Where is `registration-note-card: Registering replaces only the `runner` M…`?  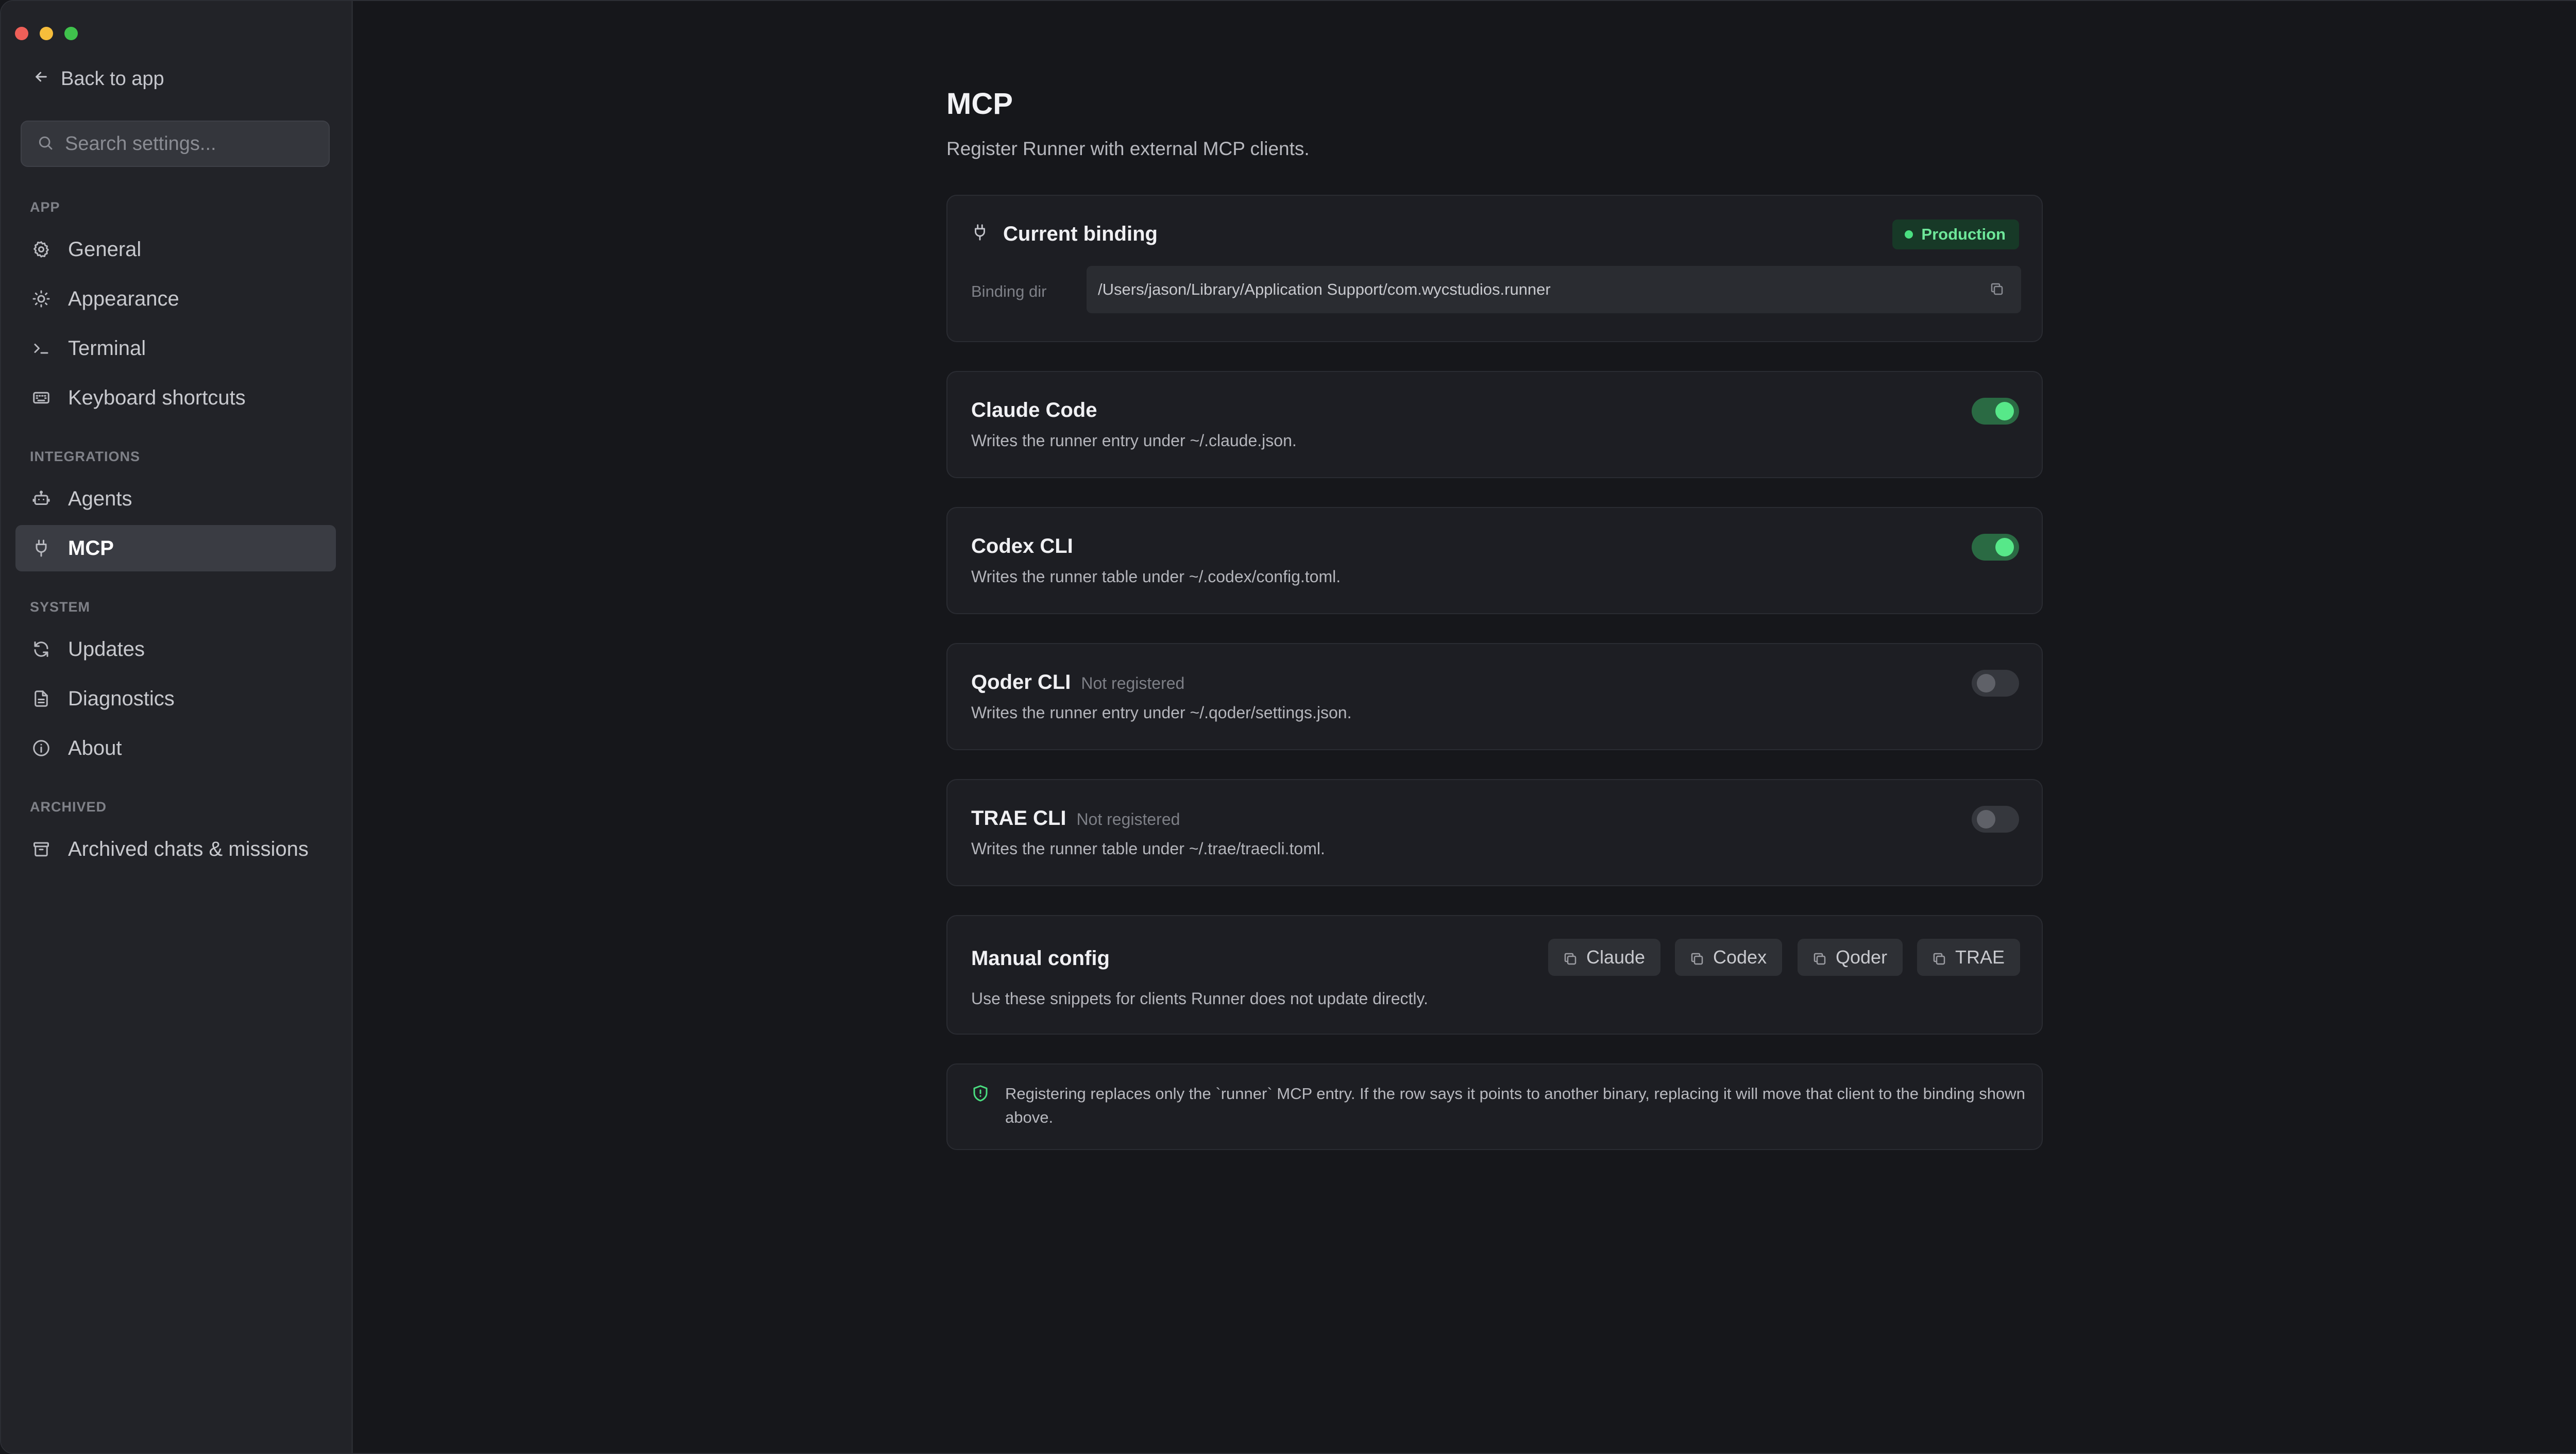
registration-note-card: Registering replaces only the `runner` M… is located at coordinates (1494, 1106).